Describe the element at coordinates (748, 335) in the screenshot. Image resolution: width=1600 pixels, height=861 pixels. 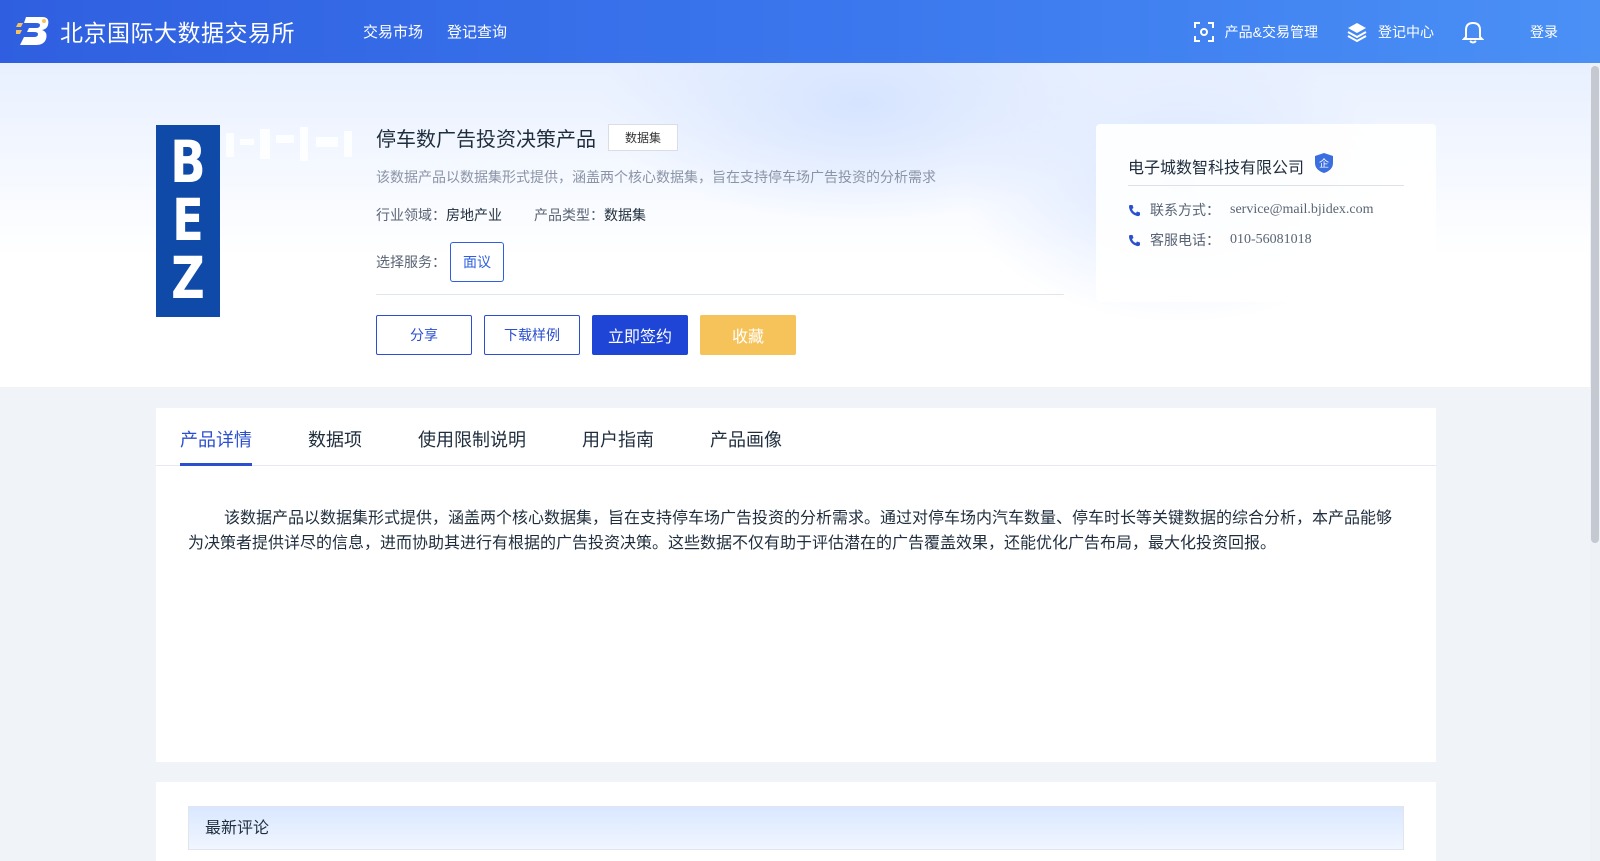
I see `favorite-button: 收藏` at that location.